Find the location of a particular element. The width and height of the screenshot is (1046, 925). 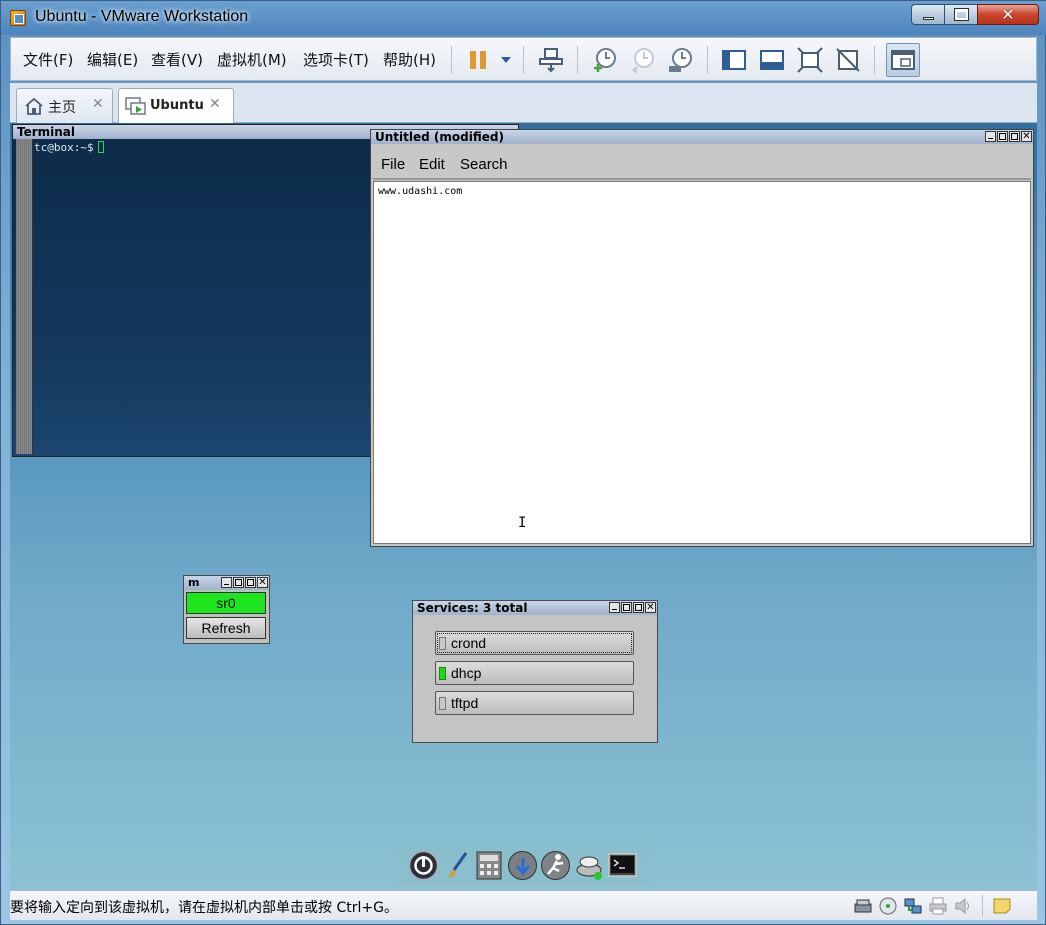

service-tftpd-button: tftpd is located at coordinates (534, 703).